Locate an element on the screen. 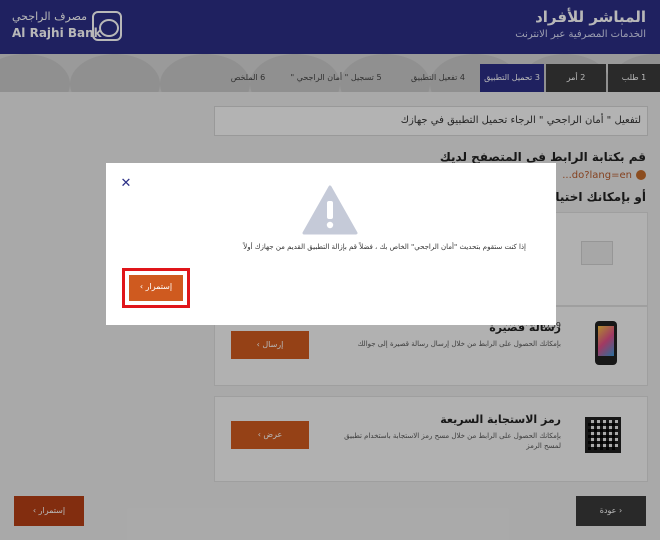 The height and width of the screenshot is (540, 660). dialog-continue-button: إستمرار › is located at coordinates (156, 288).